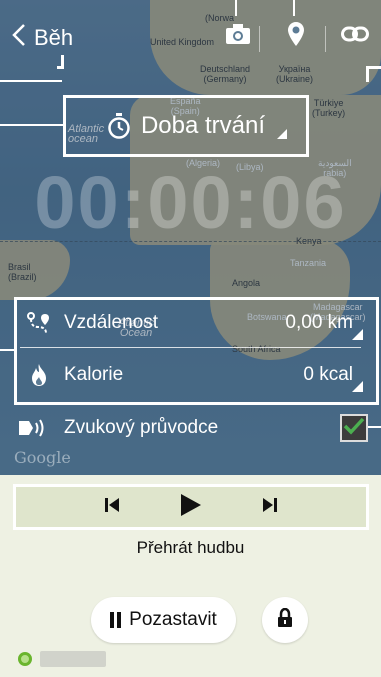  Describe the element at coordinates (32, 428) in the screenshot. I see `speaker-icon` at that location.